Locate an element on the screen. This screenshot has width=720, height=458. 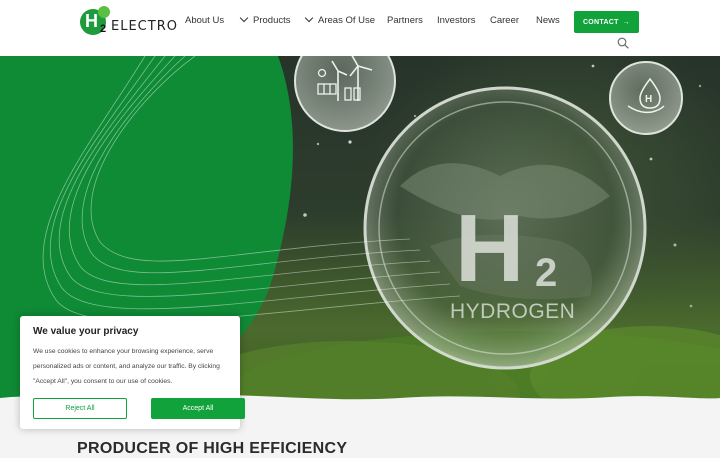
nav-partners: Partners is located at coordinates (405, 20).